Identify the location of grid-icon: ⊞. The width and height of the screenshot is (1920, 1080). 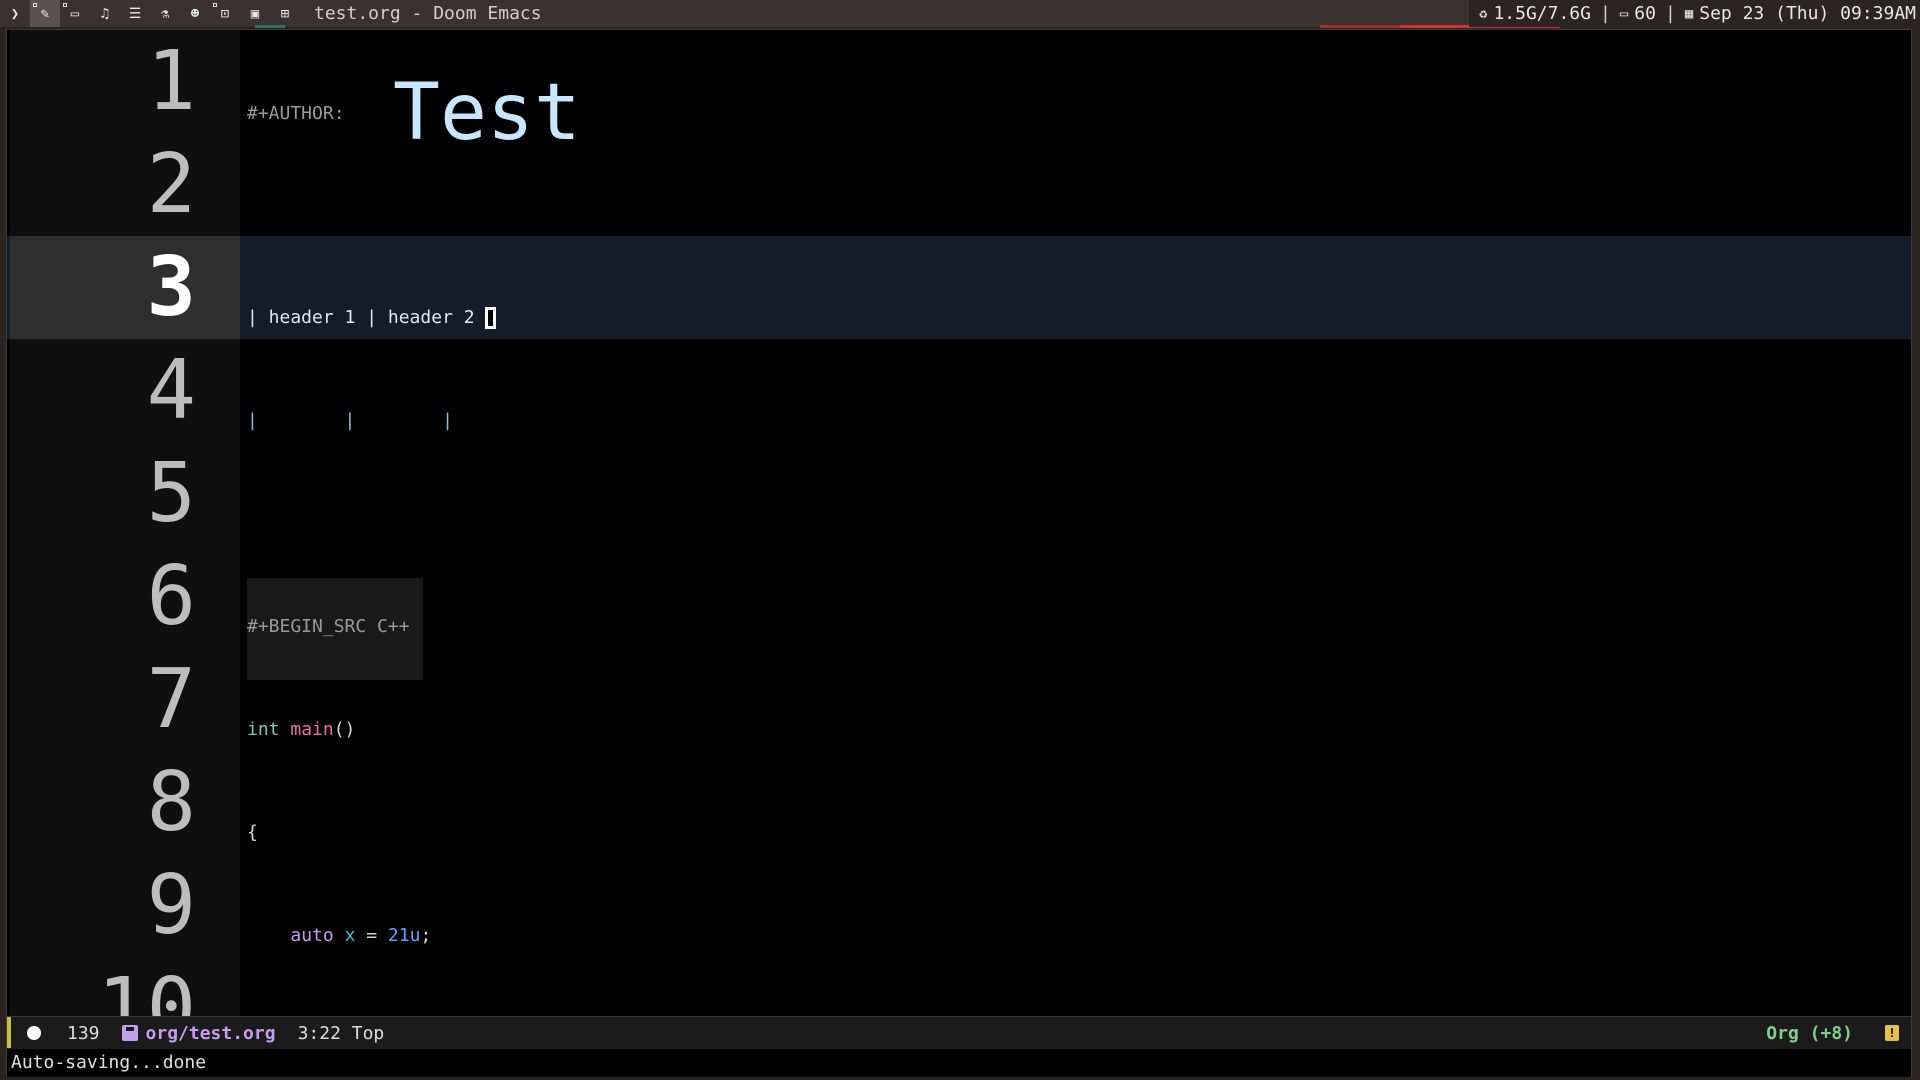
(285, 13).